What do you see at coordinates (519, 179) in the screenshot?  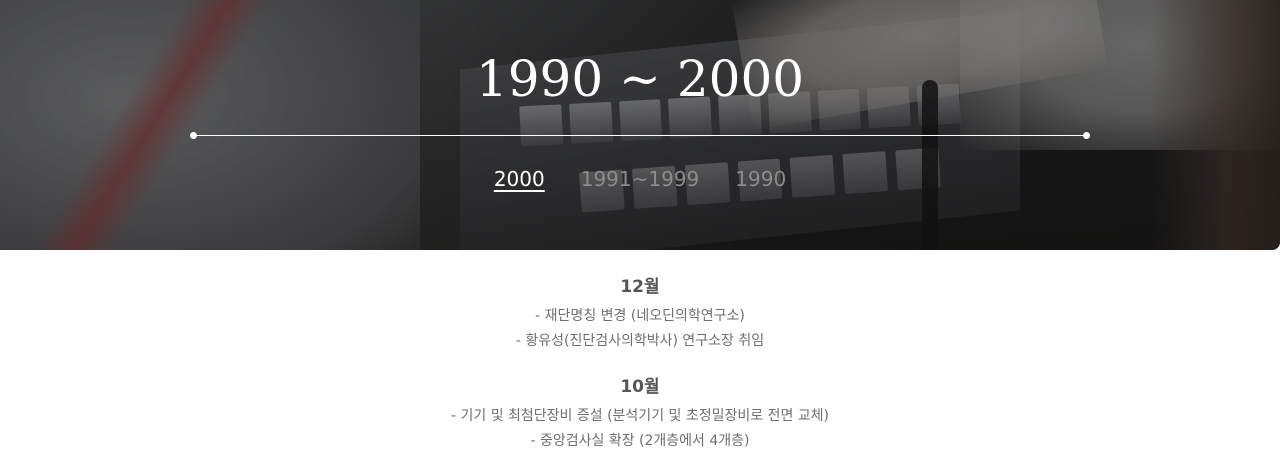 I see `year-tab-2000: 2000` at bounding box center [519, 179].